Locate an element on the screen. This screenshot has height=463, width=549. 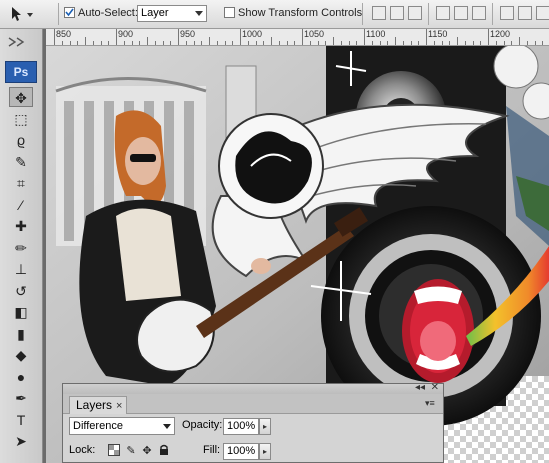
ruler-label: 1050 is located at coordinates (314, 34).